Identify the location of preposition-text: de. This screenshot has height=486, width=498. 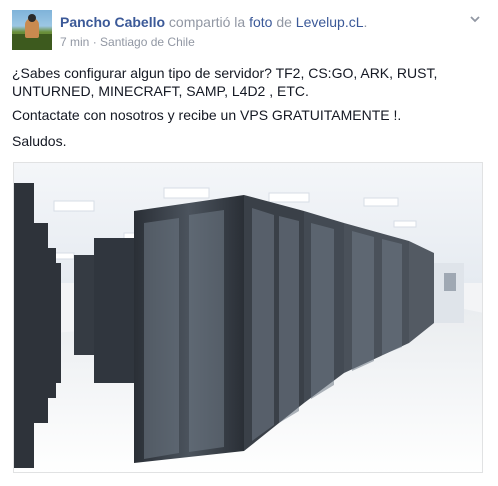
(284, 22).